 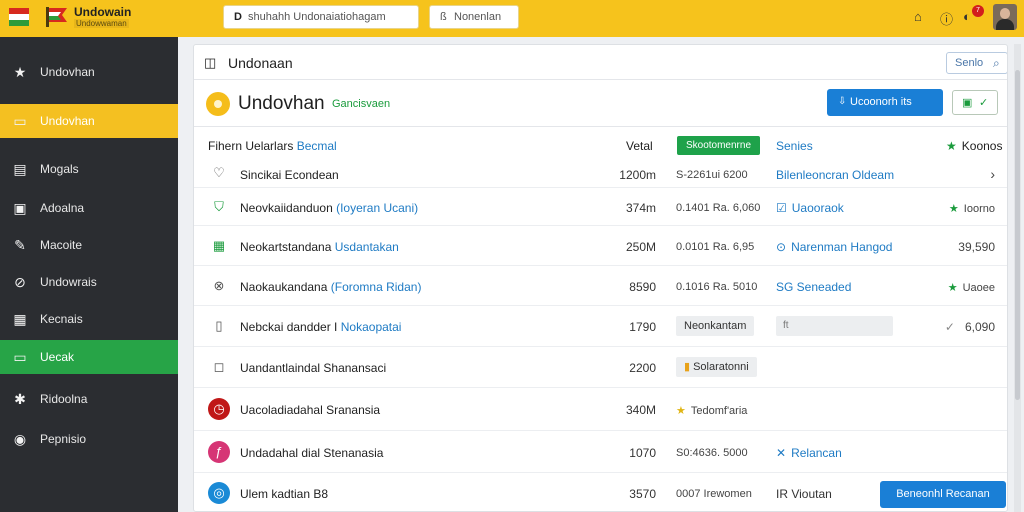 What do you see at coordinates (842, 101) in the screenshot?
I see `download-icon: ⇩` at bounding box center [842, 101].